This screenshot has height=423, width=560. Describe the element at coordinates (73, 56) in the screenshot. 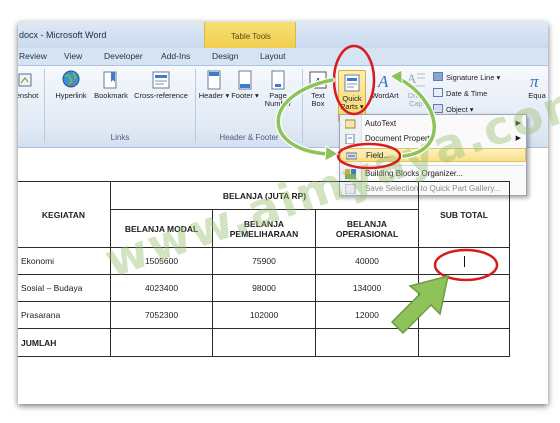

I see `tab-view: View` at that location.